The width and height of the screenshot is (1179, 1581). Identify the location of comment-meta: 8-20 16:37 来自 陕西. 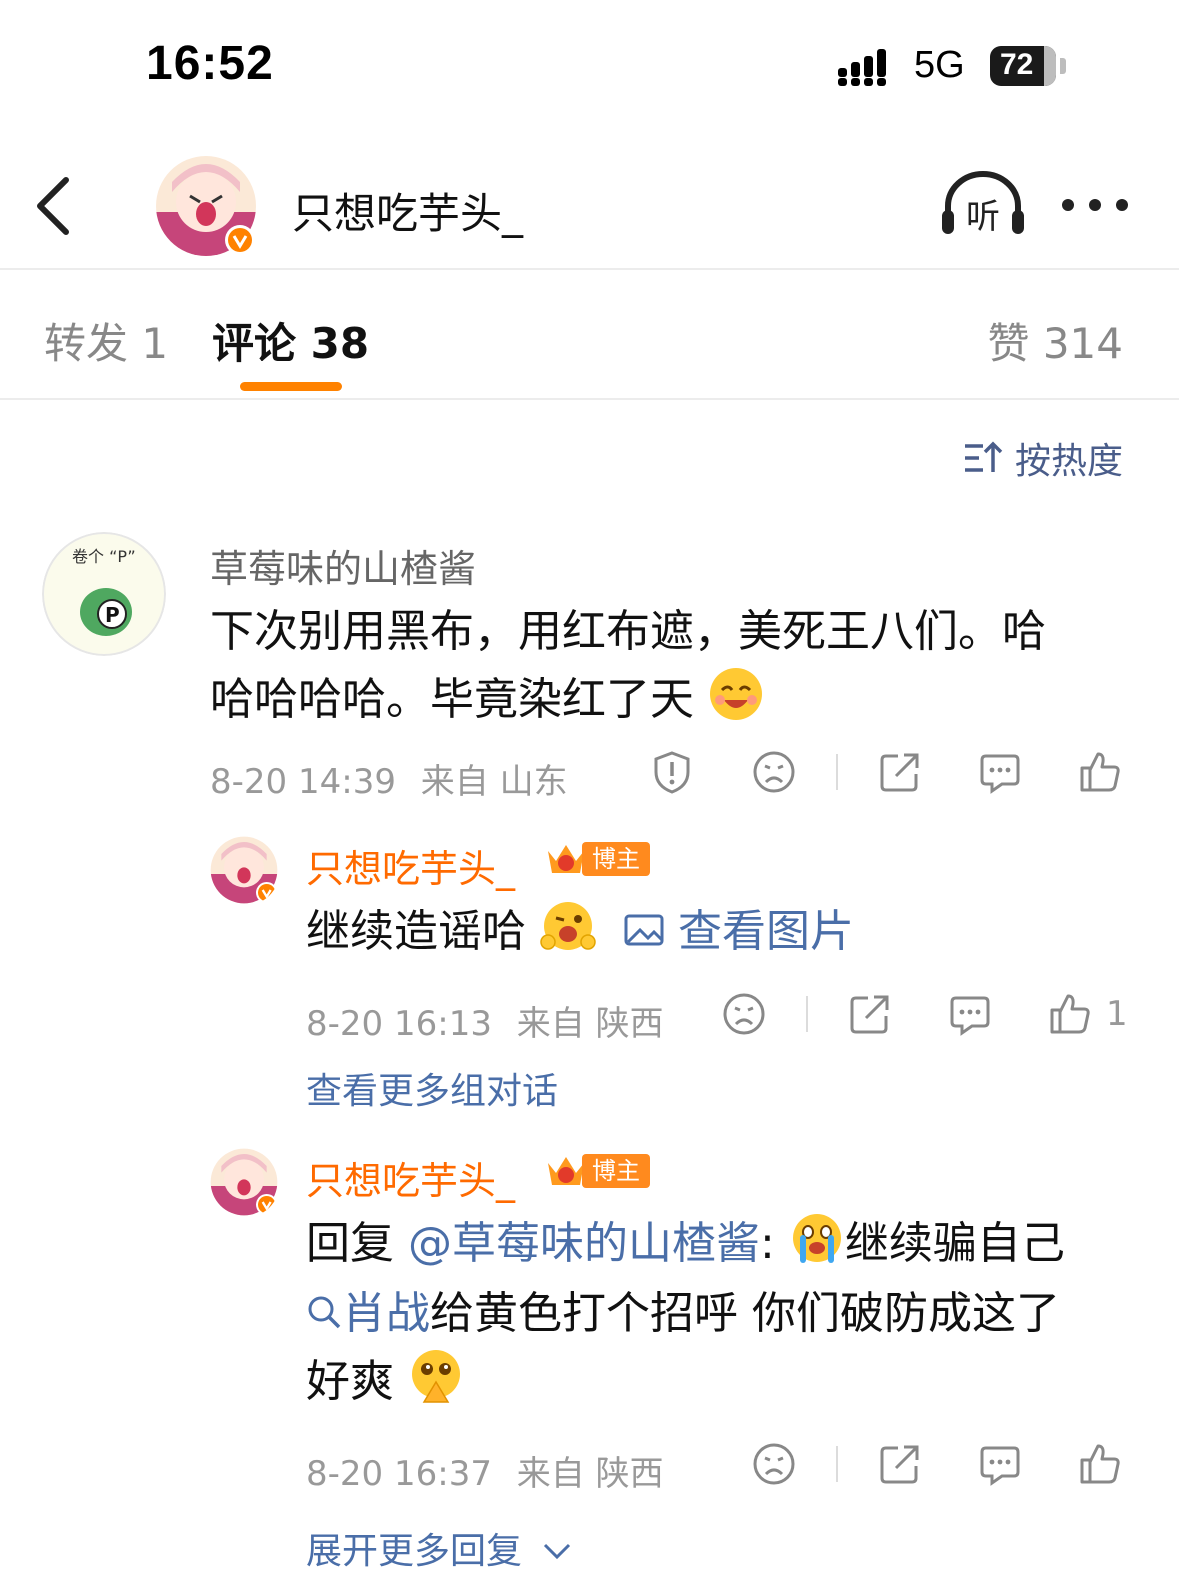
(485, 1470).